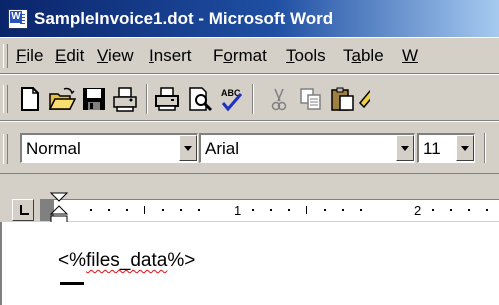 The width and height of the screenshot is (499, 305). I want to click on title-bar: W SampleInvoice1.dot - Microsoft Word, so click(249, 18).